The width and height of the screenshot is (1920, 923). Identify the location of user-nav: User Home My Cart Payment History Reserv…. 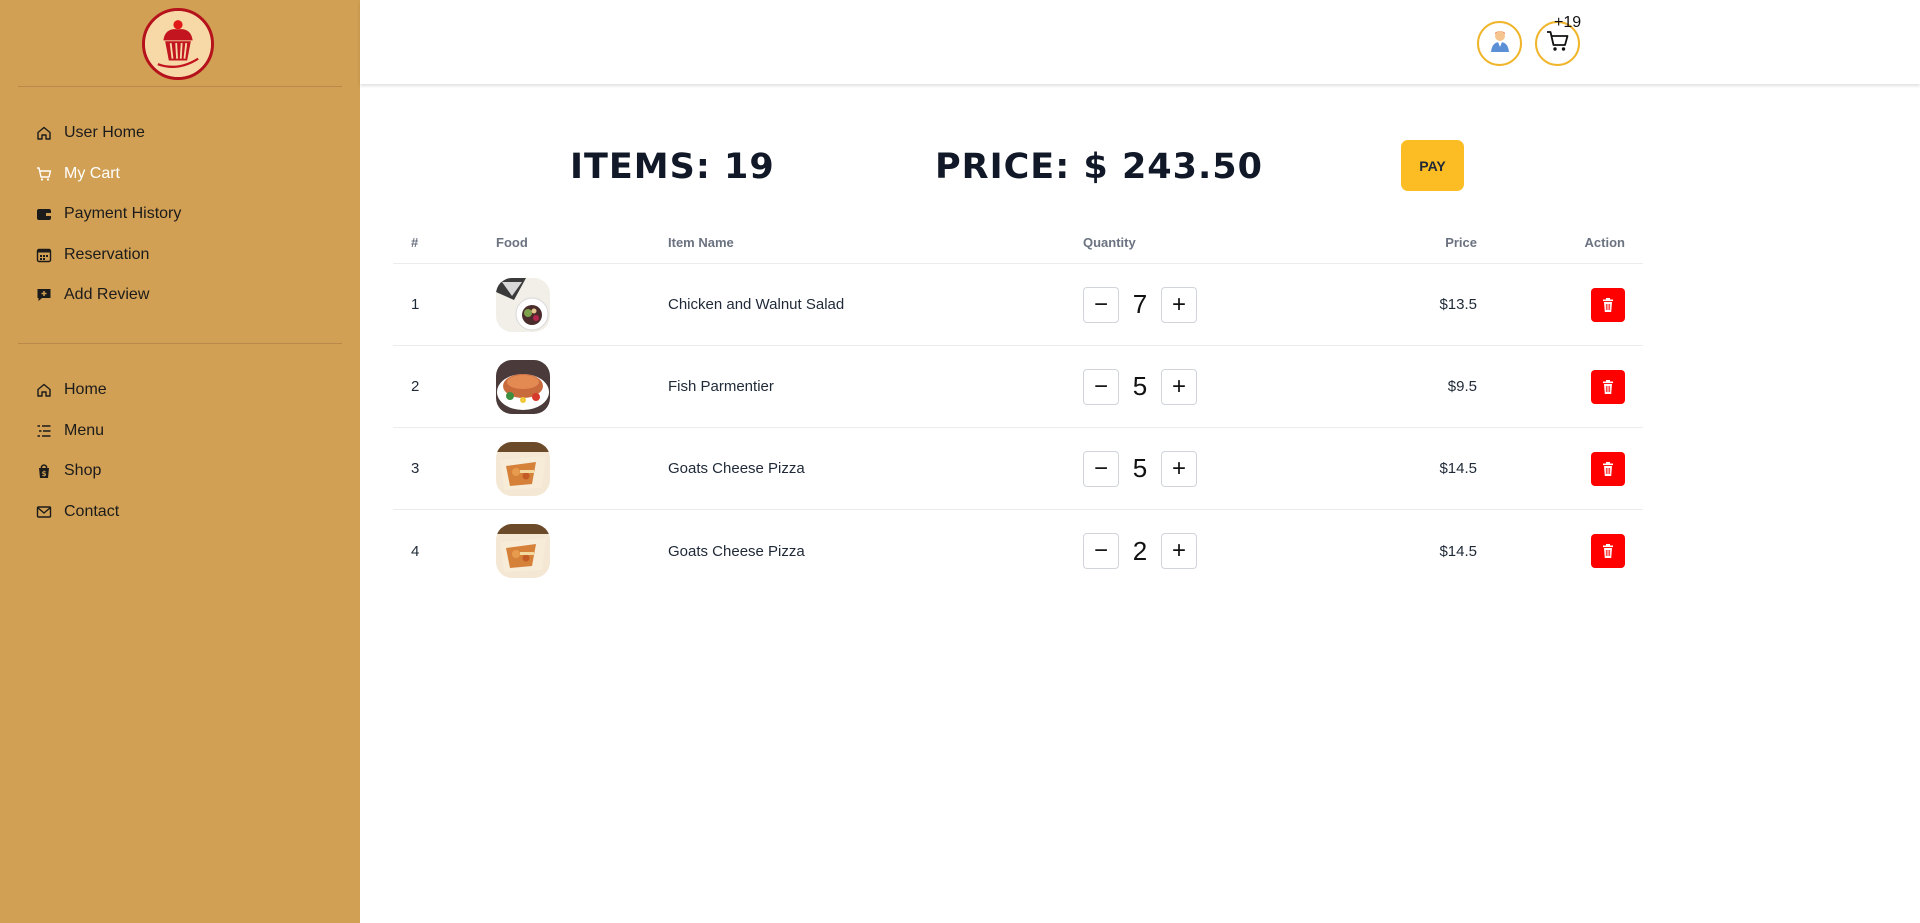
(186, 214).